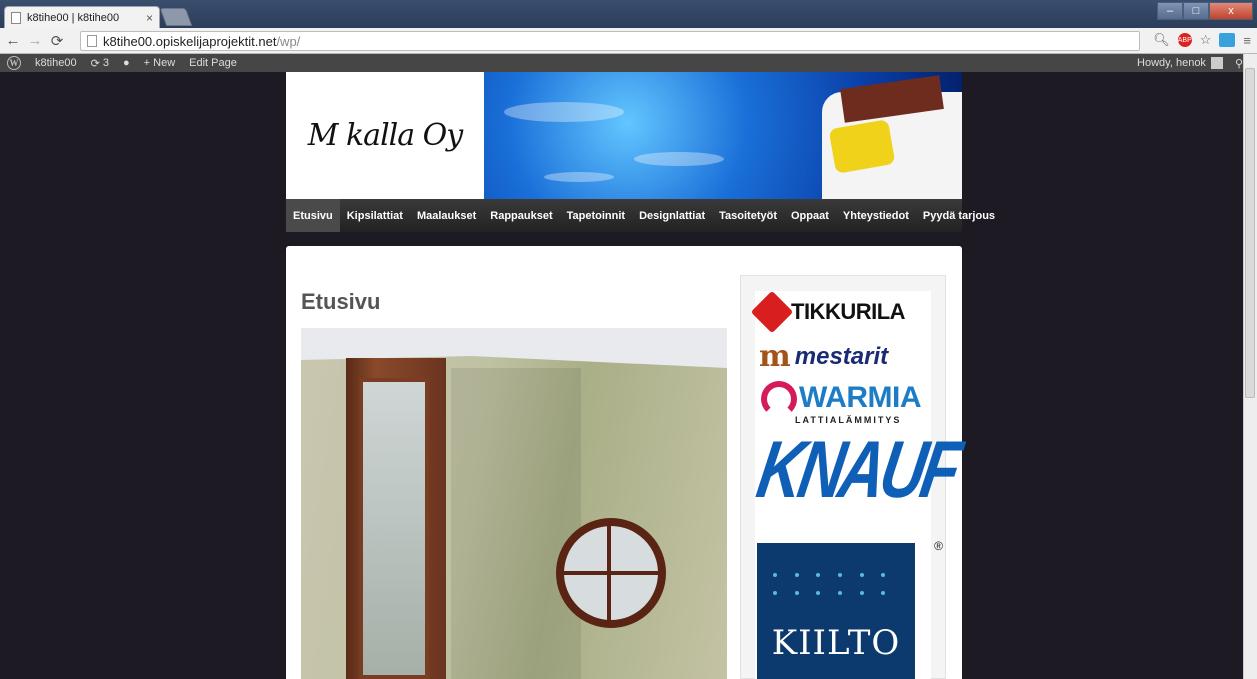 The height and width of the screenshot is (679, 1257). What do you see at coordinates (723, 135) in the screenshot?
I see `header-banner-image` at bounding box center [723, 135].